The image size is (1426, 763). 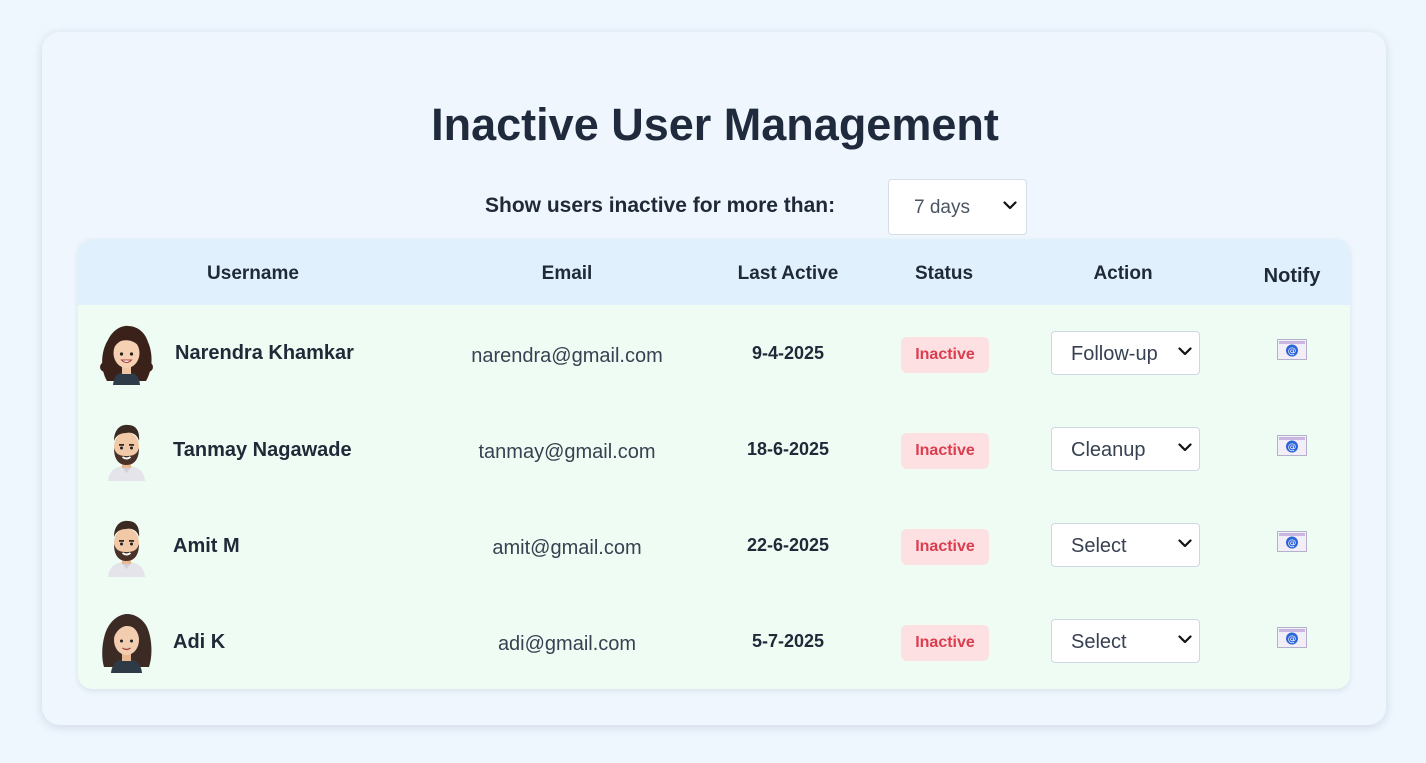 What do you see at coordinates (567, 548) in the screenshot?
I see `email: amit@gmail.com` at bounding box center [567, 548].